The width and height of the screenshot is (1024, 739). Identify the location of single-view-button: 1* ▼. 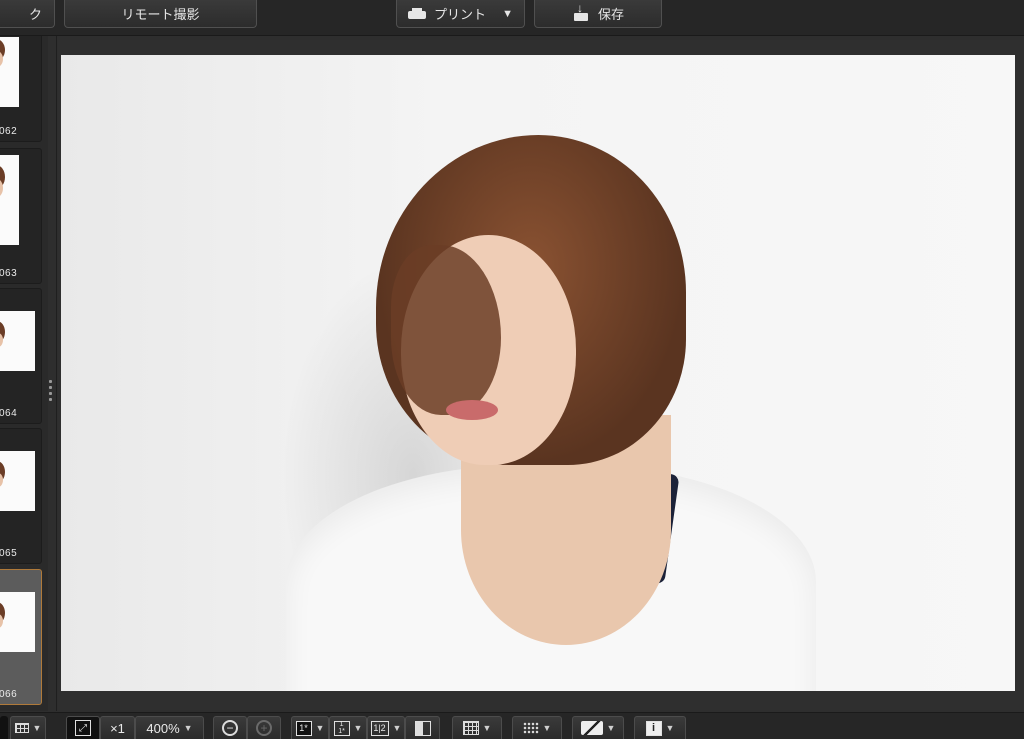
(310, 727).